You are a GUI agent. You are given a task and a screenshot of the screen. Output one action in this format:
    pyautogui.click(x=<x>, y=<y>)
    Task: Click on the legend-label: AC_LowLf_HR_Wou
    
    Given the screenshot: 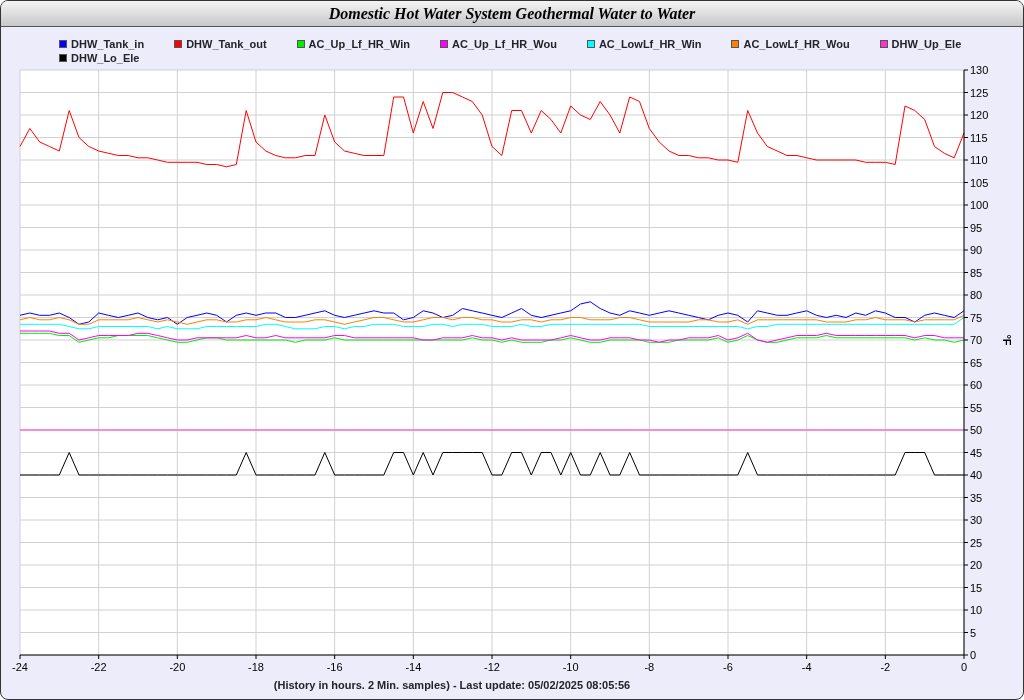 What is the action you would take?
    pyautogui.click(x=796, y=44)
    